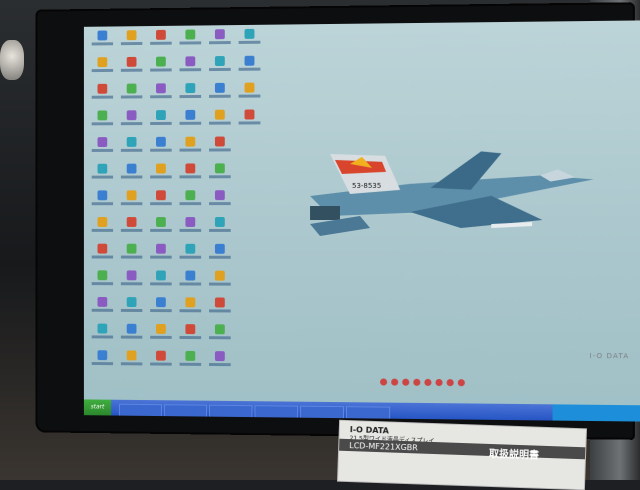 This screenshot has width=640, height=490. What do you see at coordinates (325, 213) in the screenshot?
I see `jet-intake` at bounding box center [325, 213].